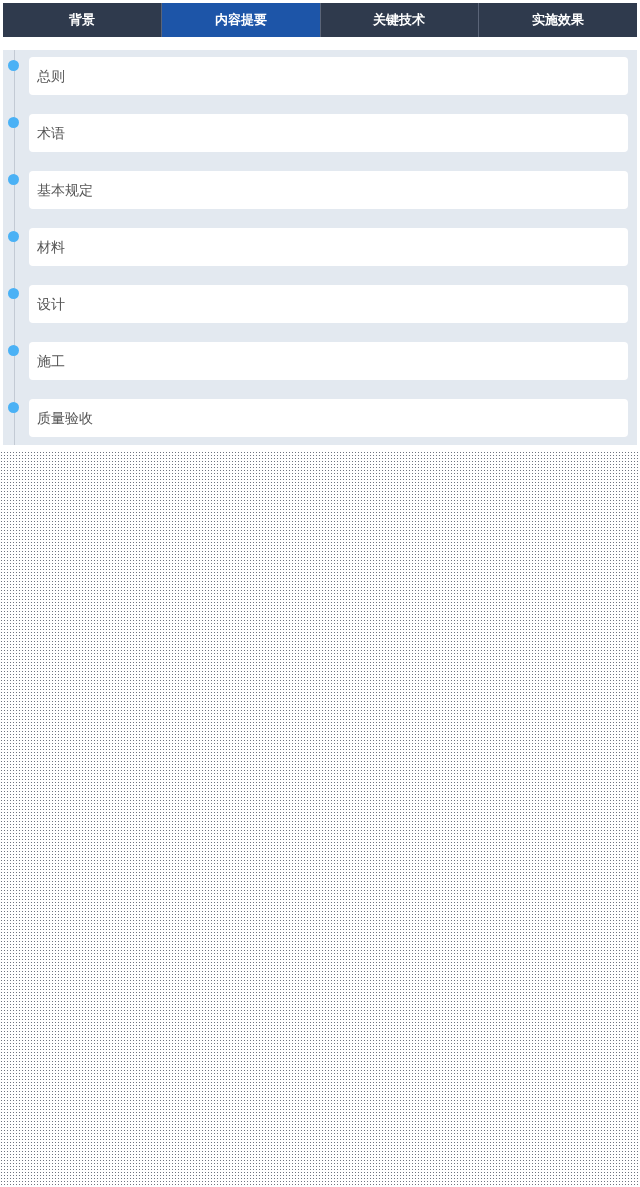  I want to click on tab: 关键技术, so click(400, 20).